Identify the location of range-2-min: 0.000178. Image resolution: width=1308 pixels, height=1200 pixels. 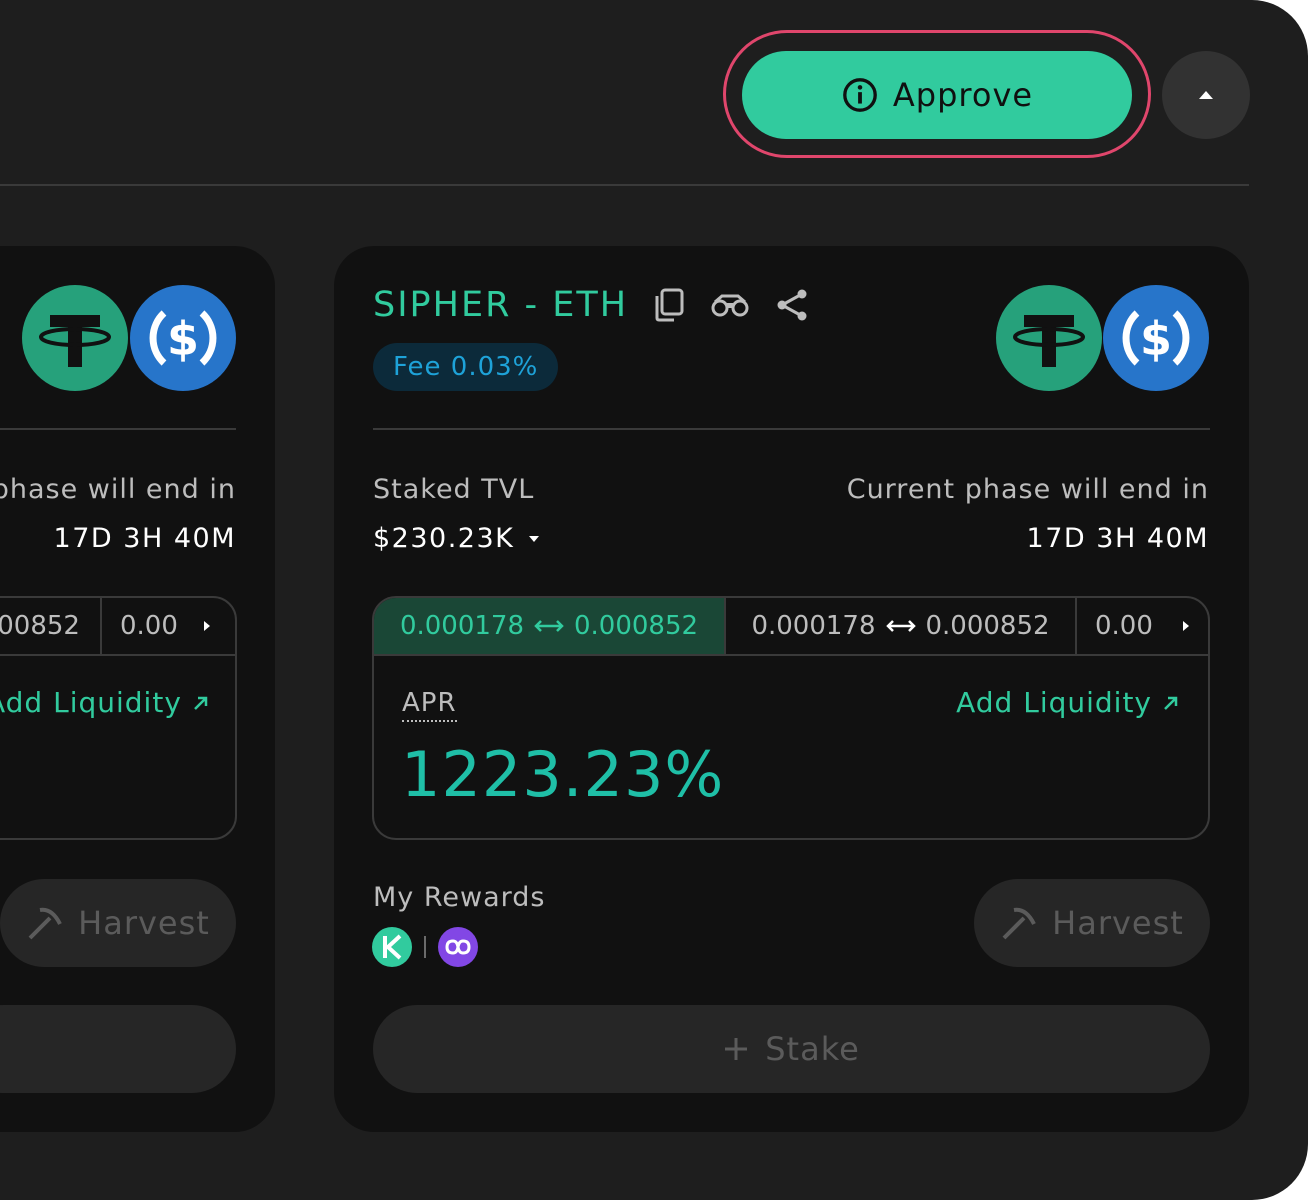
(813, 626).